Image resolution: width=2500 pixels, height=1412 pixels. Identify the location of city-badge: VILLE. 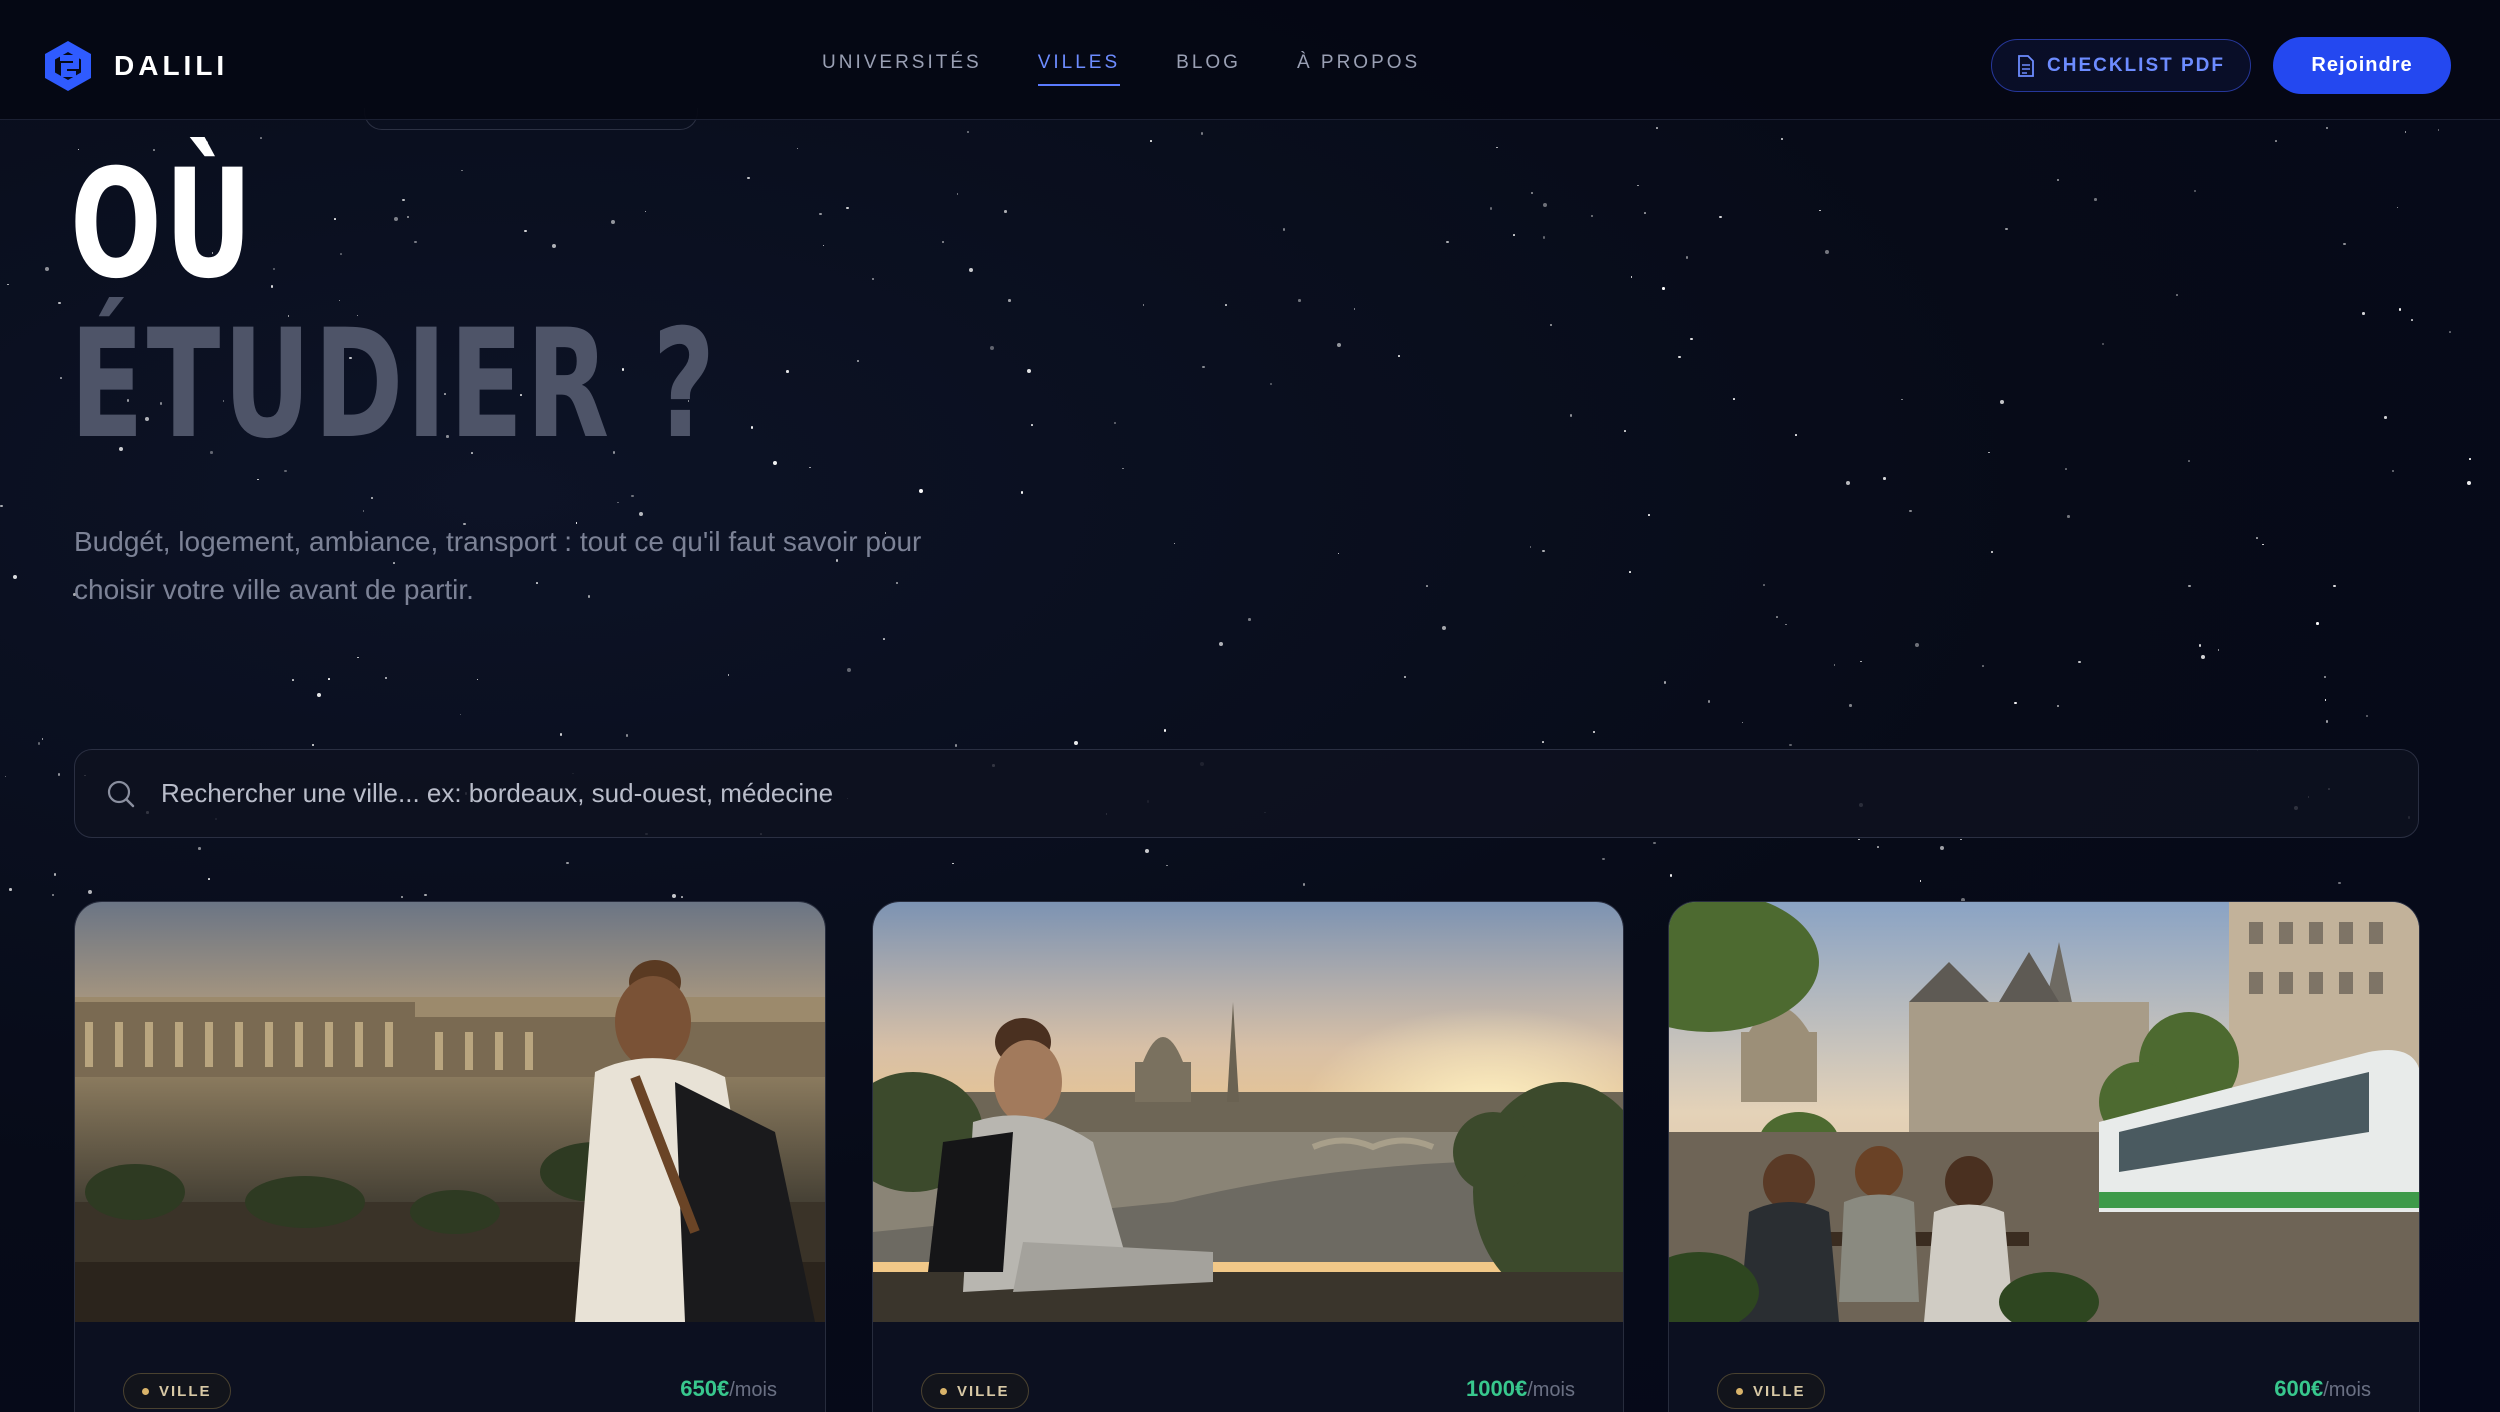
(975, 1391).